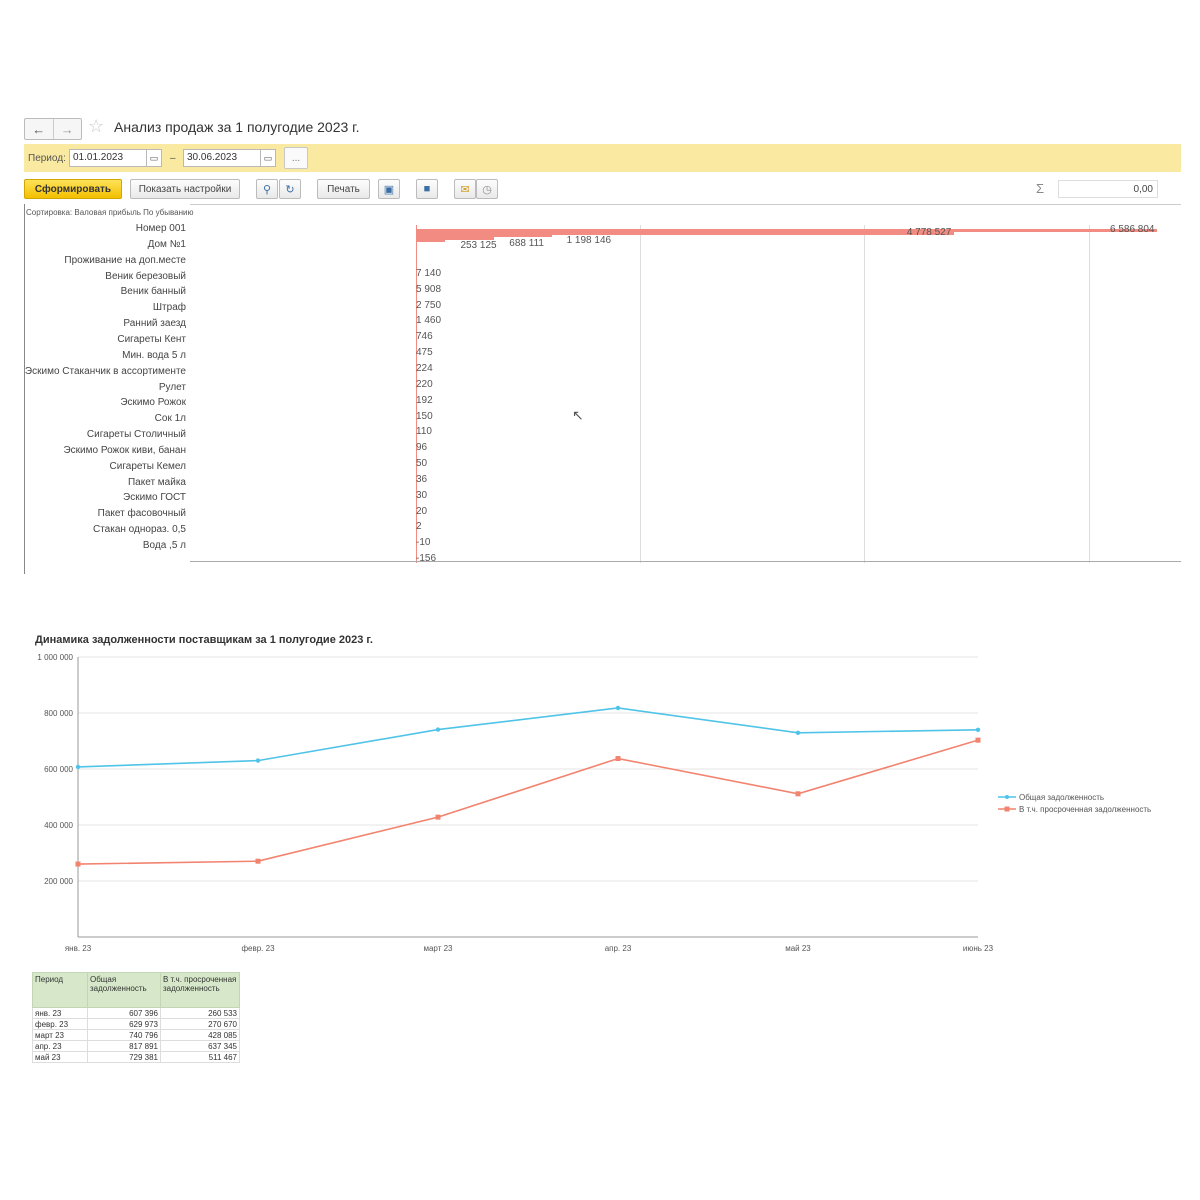 The image size is (1200, 1200). Describe the element at coordinates (78, 948) in the screenshot. I see `x-tick-label: янв. 23` at that location.